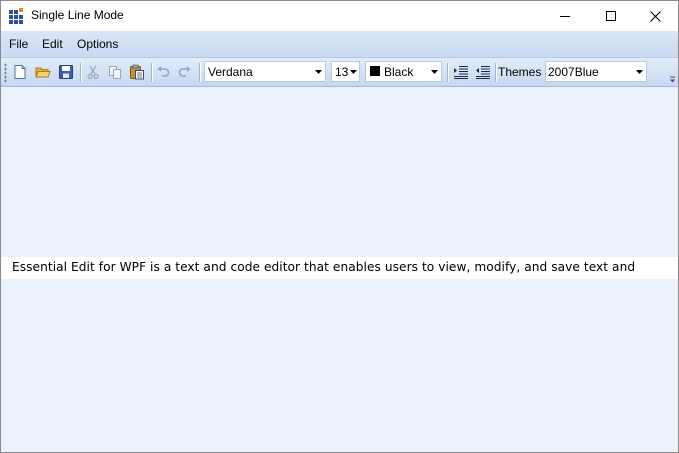  I want to click on maximize-icon, so click(611, 16).